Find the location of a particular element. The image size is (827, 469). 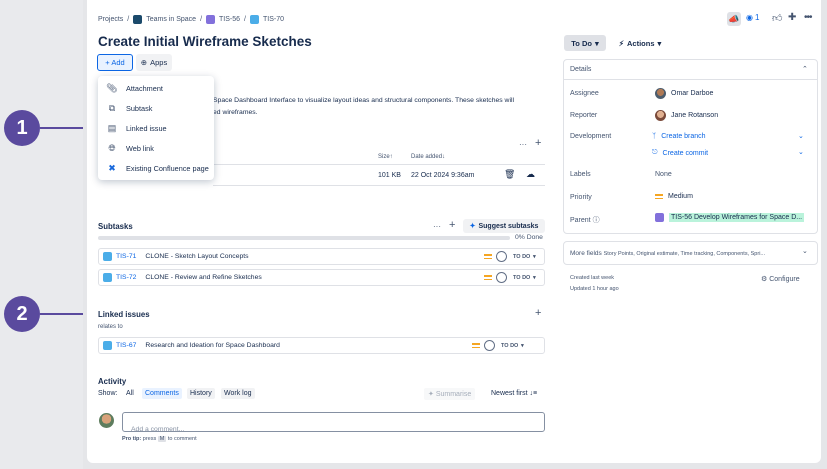

summarise-button: ✦ Summarise is located at coordinates (450, 394).